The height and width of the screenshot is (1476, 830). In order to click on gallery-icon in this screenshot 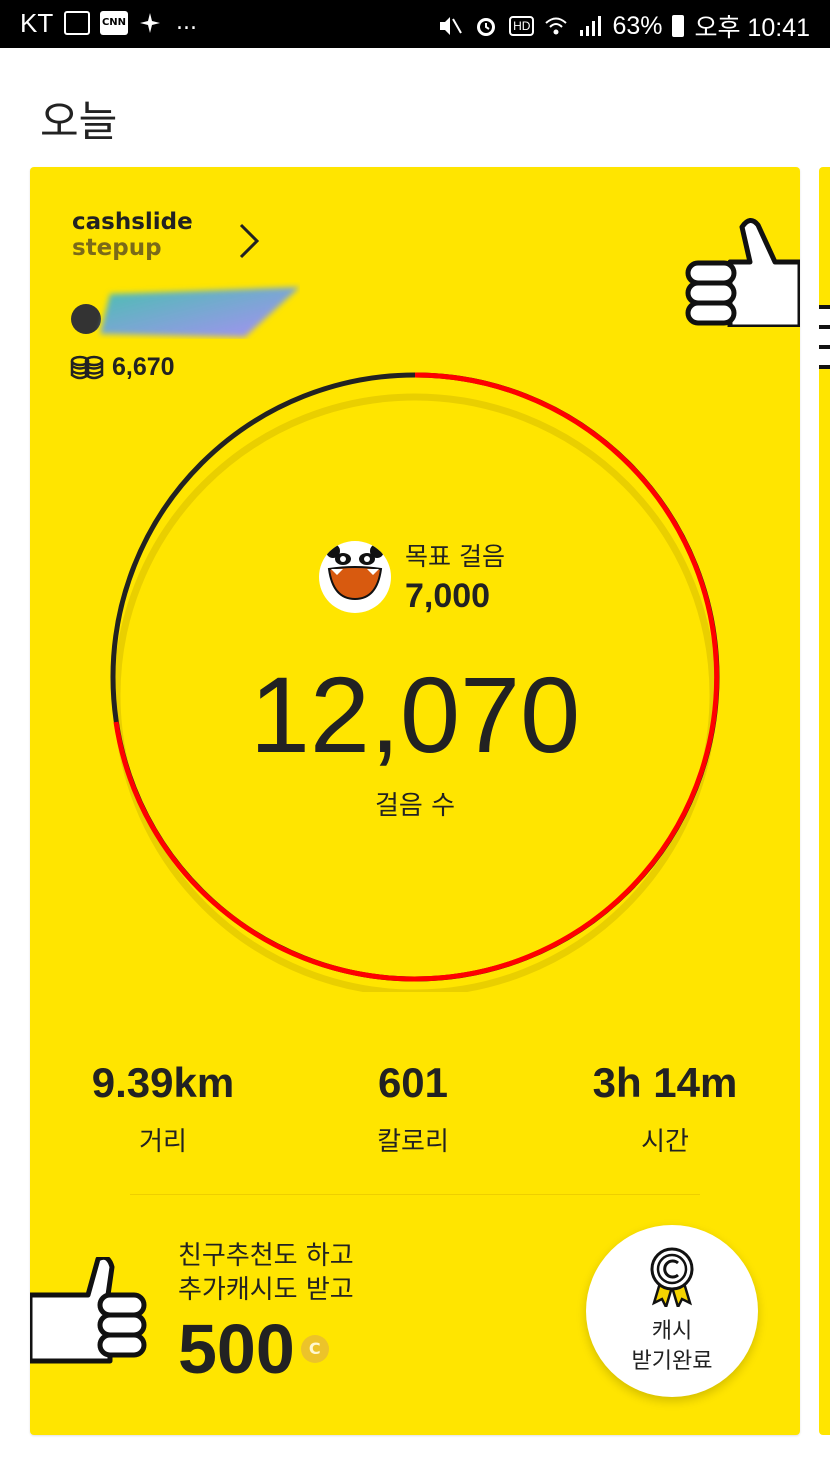, I will do `click(77, 22)`.